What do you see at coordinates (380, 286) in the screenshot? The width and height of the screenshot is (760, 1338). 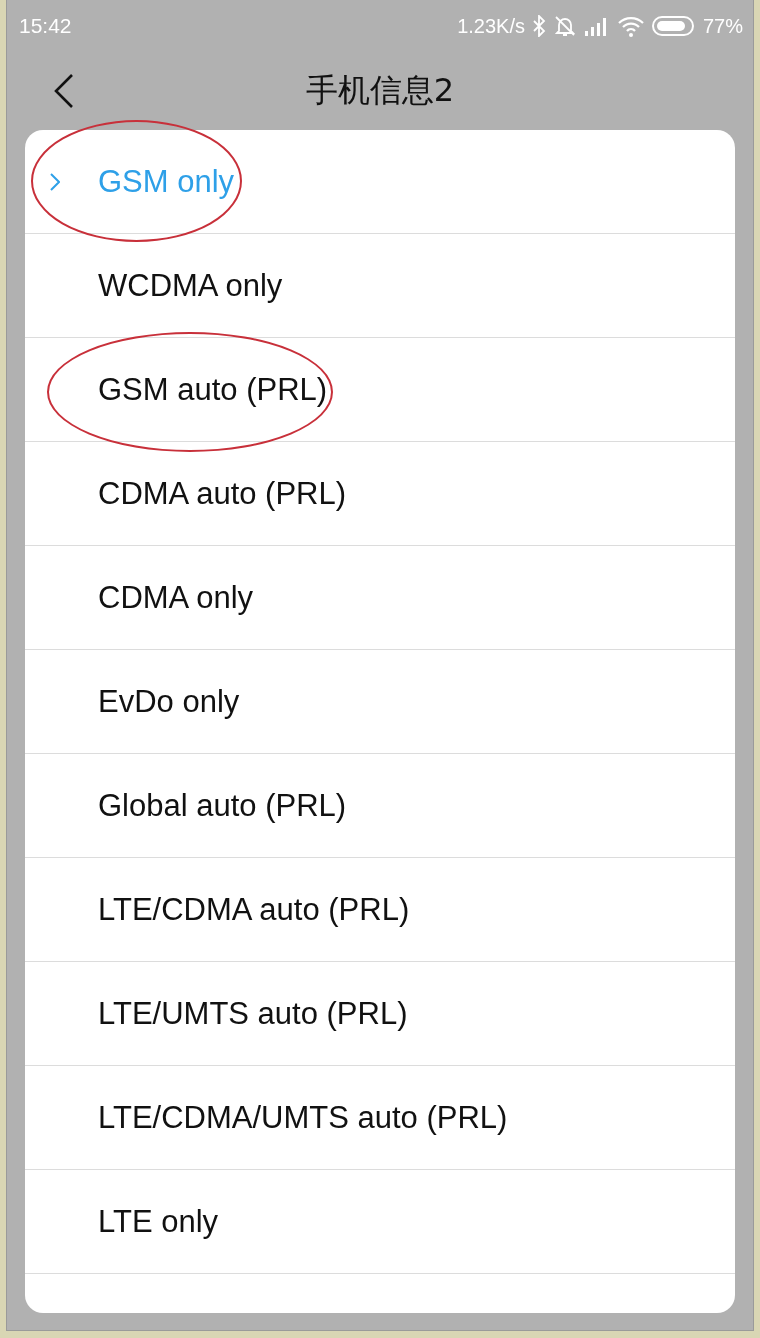 I see `option-item: WCDMA only` at bounding box center [380, 286].